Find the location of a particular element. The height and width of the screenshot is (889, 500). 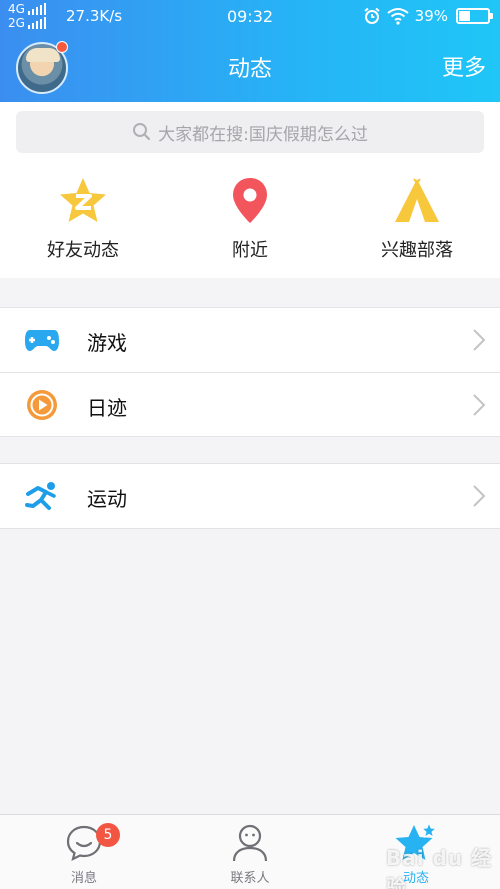

person-icon is located at coordinates (250, 843).